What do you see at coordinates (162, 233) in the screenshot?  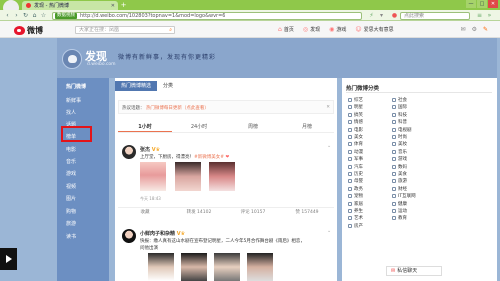 I see `post-author: 小鲜肉子和杂精 V♛` at bounding box center [162, 233].